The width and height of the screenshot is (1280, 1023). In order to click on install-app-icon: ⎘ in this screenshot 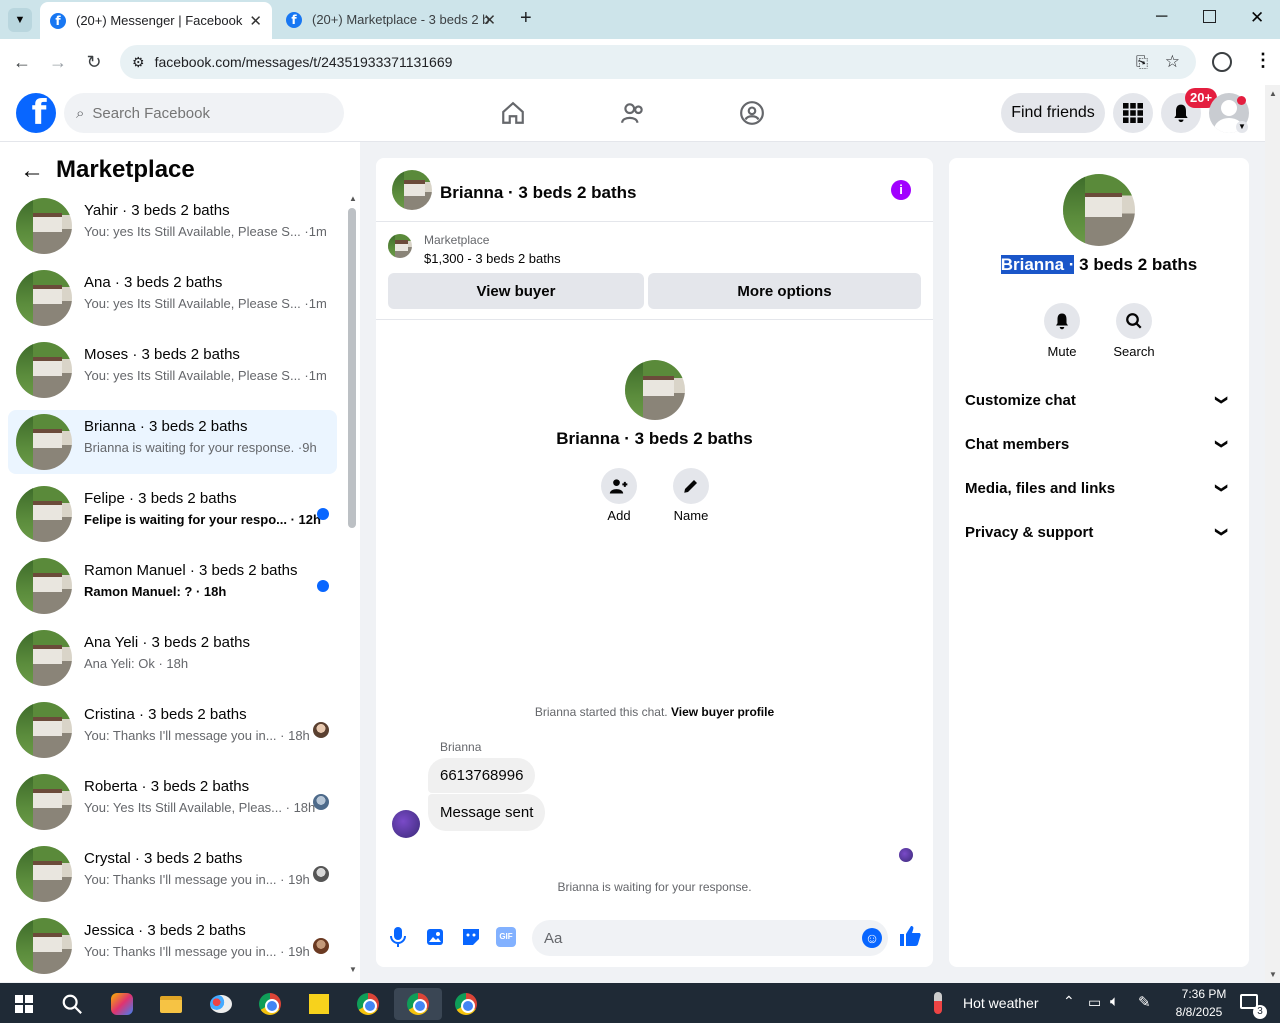, I will do `click(1142, 62)`.